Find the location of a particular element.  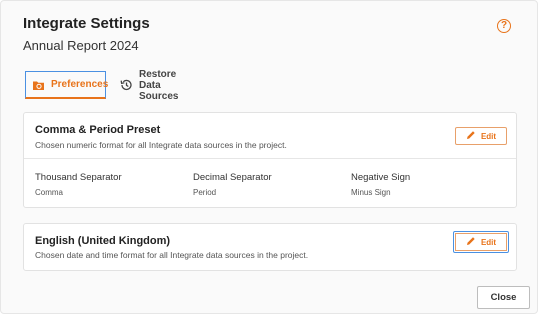

dialog-subtitle: Annual Report 2024 is located at coordinates (81, 45).